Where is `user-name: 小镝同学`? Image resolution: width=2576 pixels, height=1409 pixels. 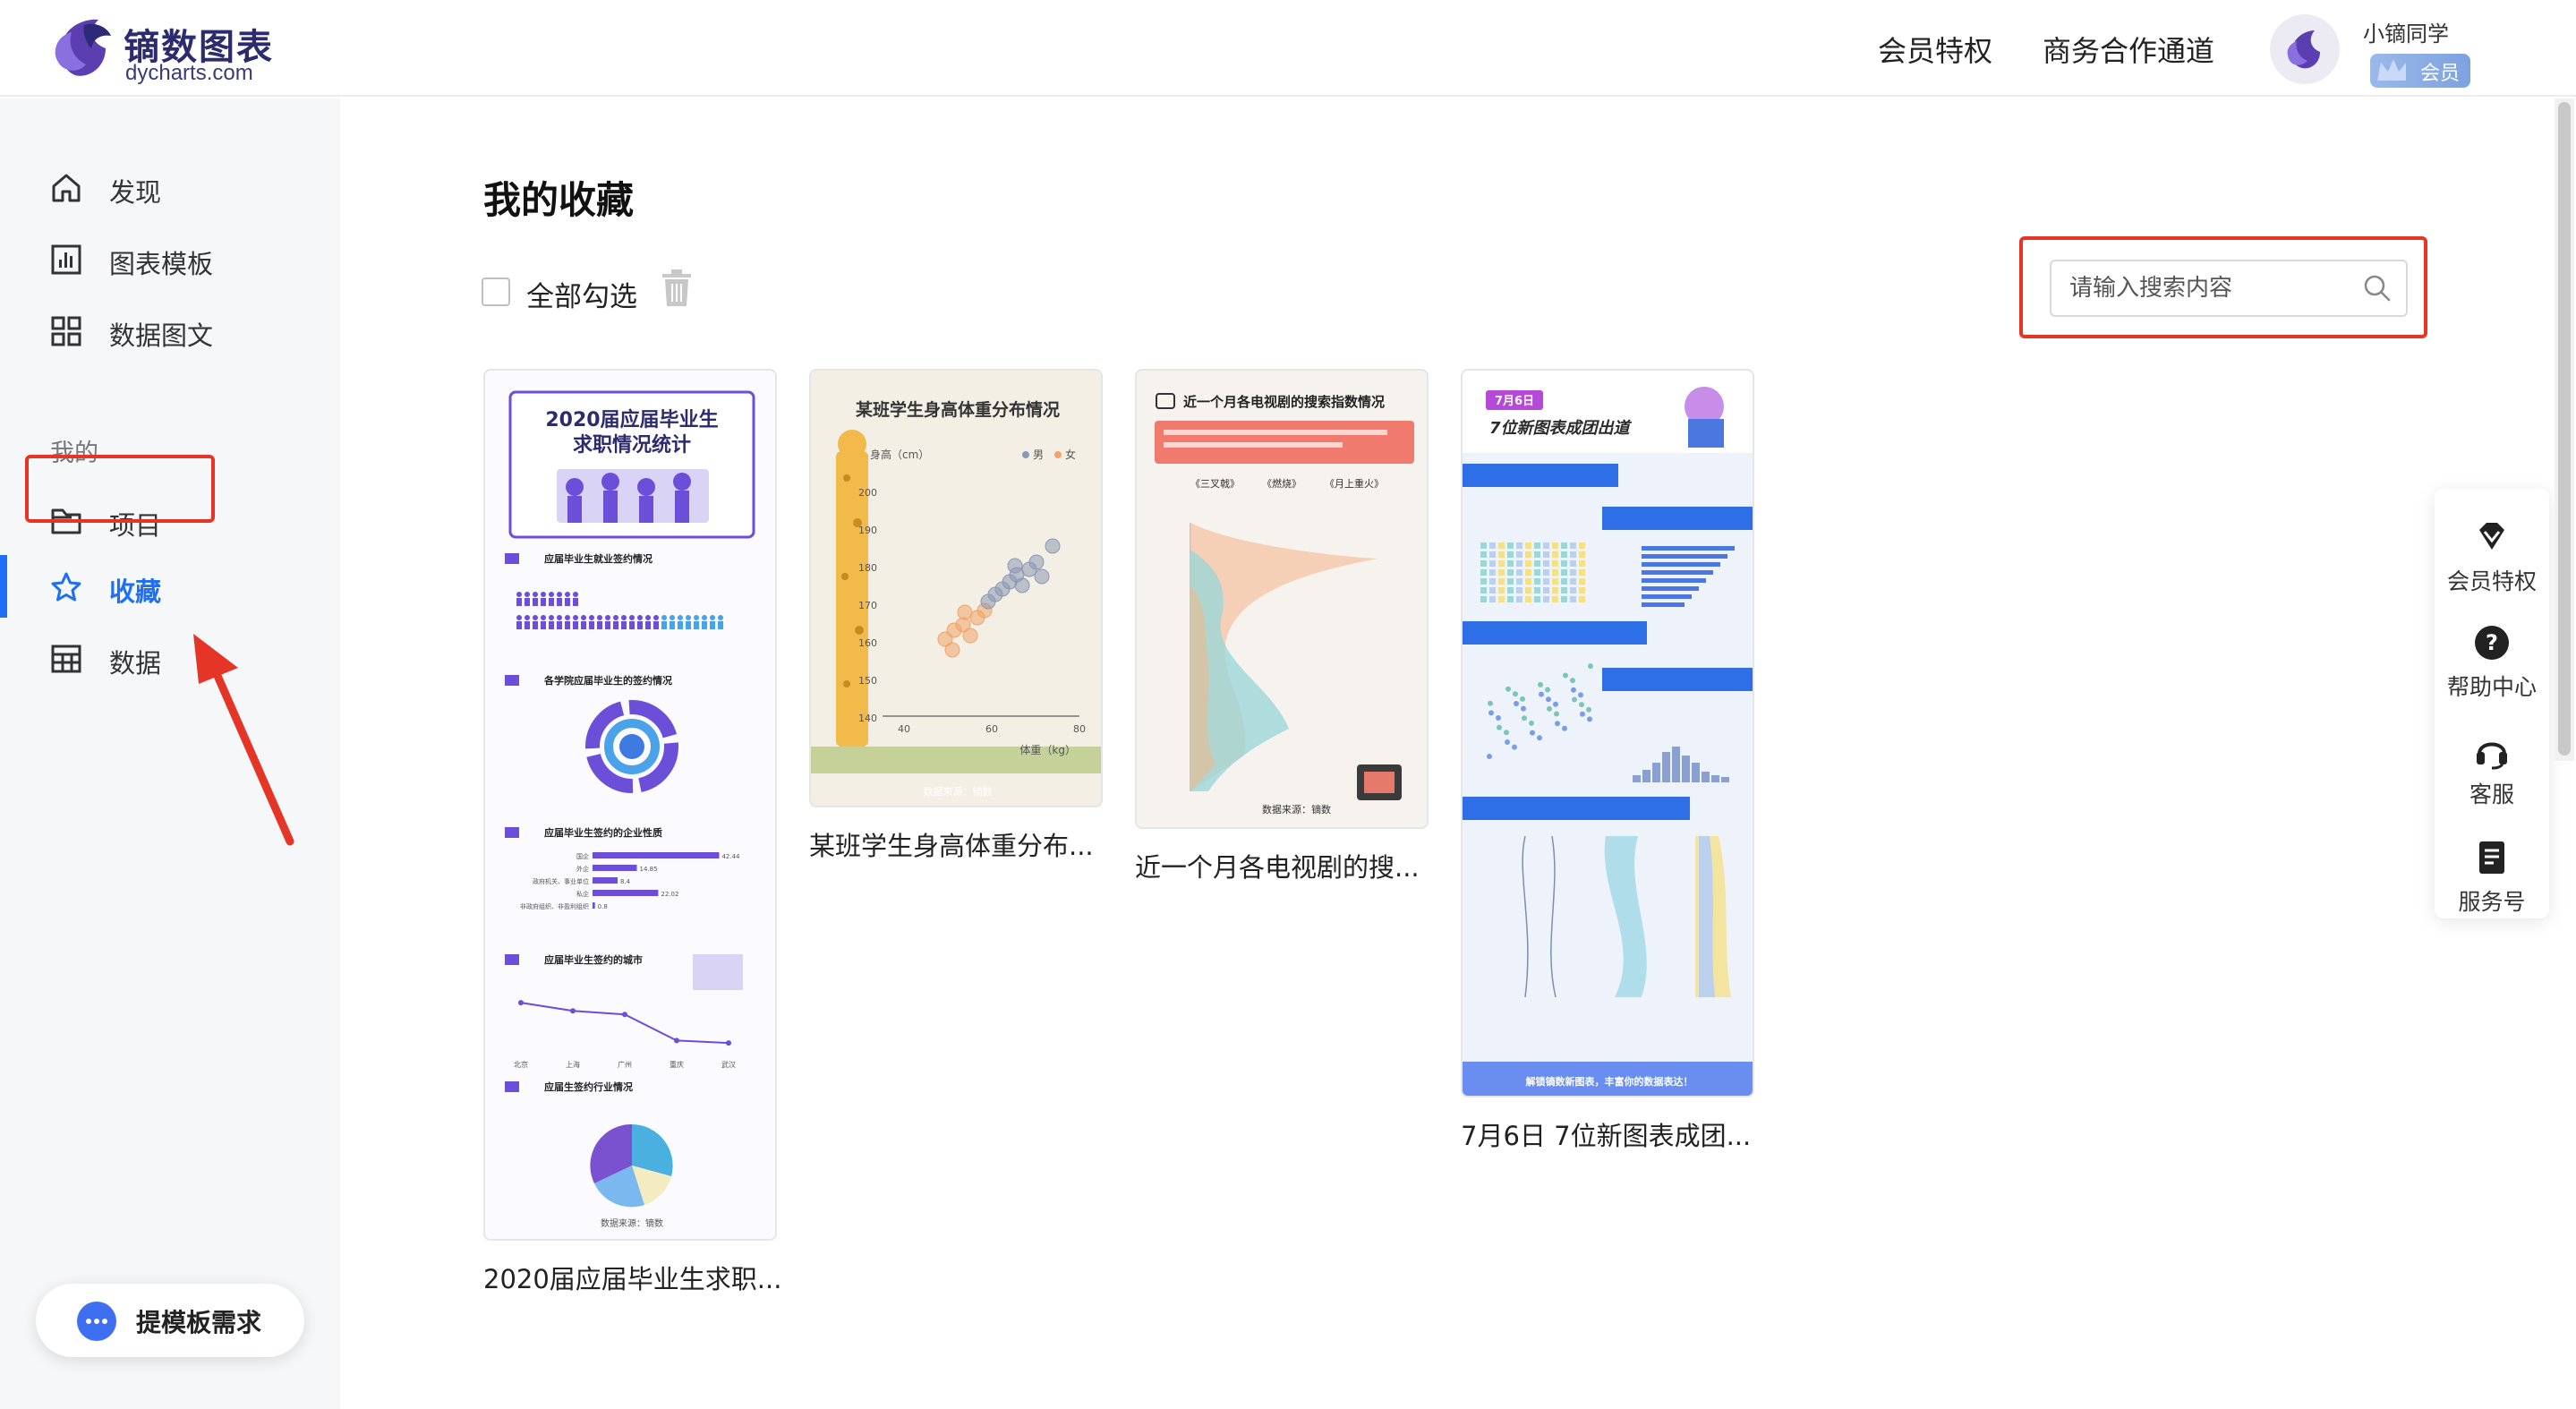
user-name: 小镝同学 is located at coordinates (2406, 31).